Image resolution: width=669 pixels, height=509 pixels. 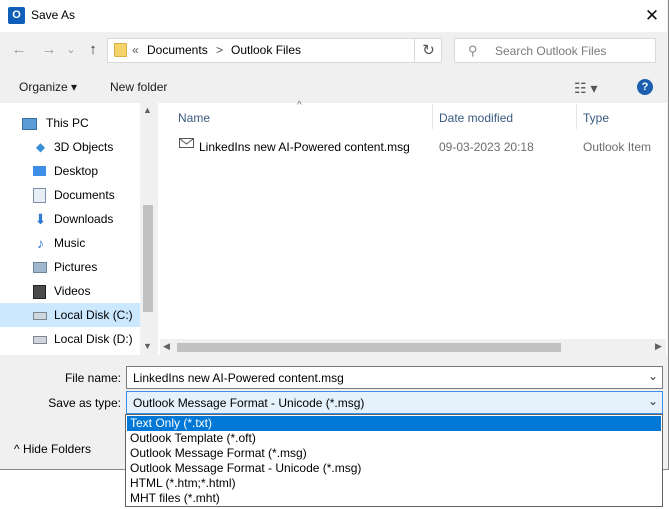 I want to click on hide-folders-button: ^ Hide Folders, so click(x=52, y=449).